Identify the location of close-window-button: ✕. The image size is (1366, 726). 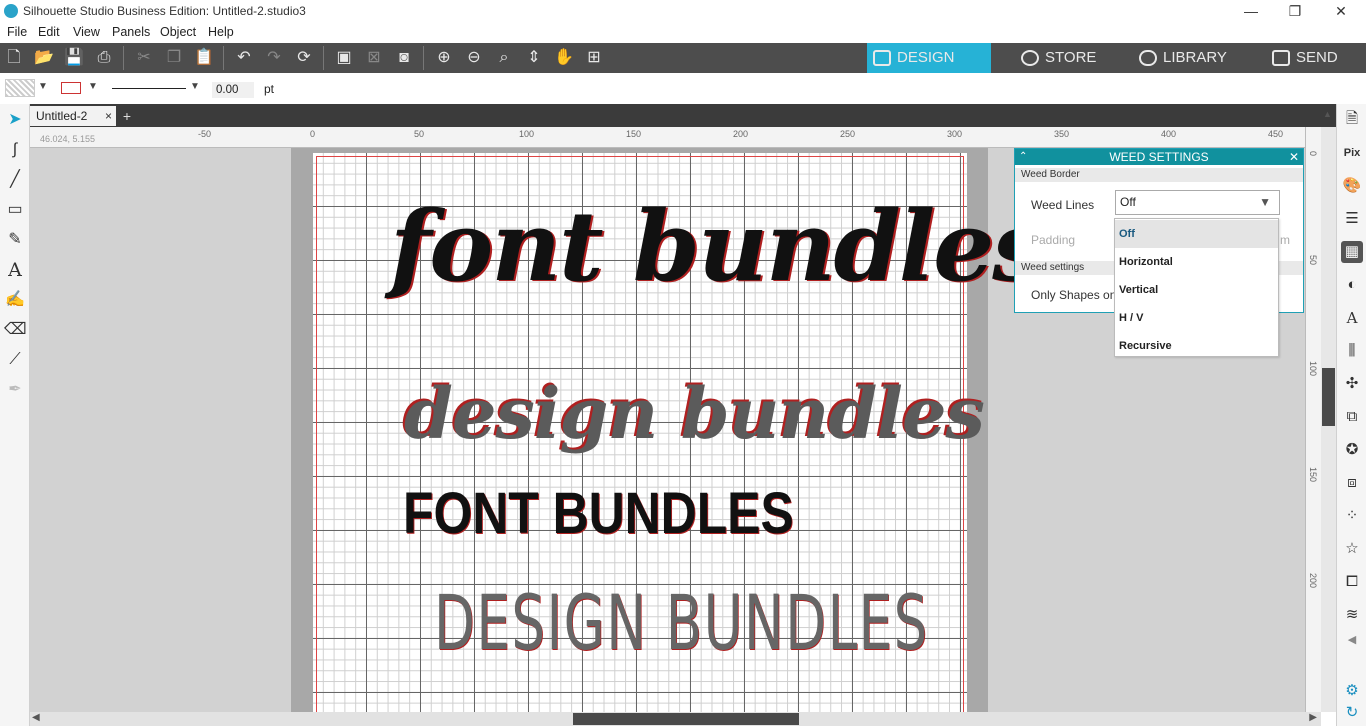
(1341, 12).